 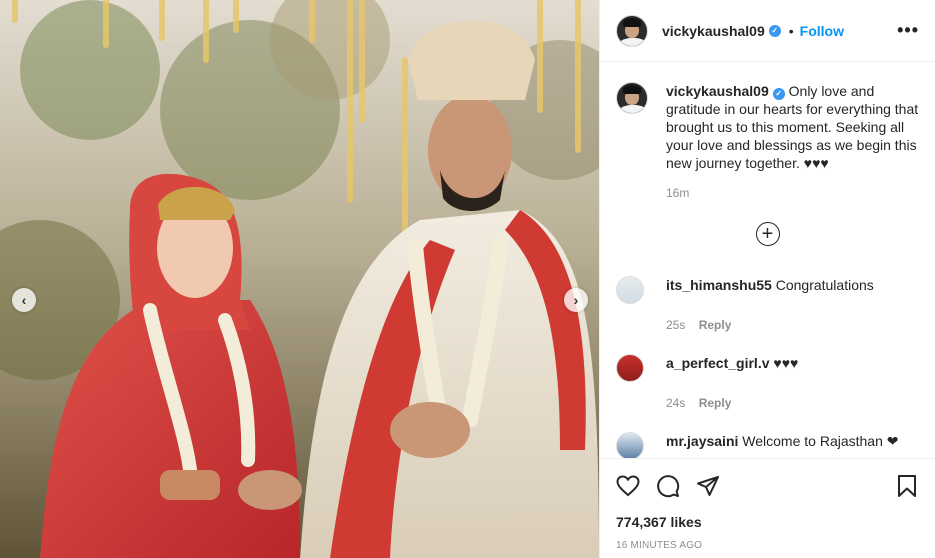 What do you see at coordinates (702, 441) in the screenshot?
I see `comment-username: mr.jaysaini` at bounding box center [702, 441].